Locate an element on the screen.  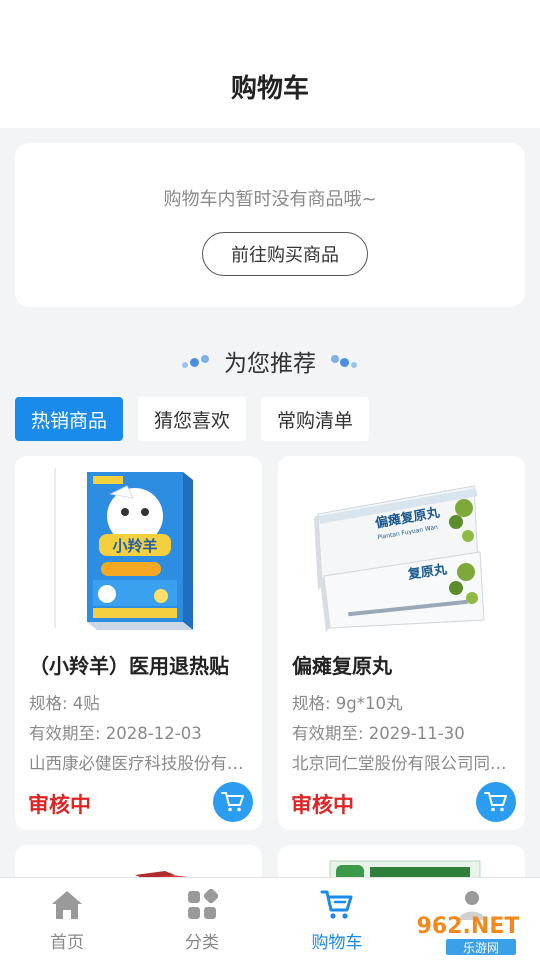
recommend-heading: 为您推荐 is located at coordinates (270, 361).